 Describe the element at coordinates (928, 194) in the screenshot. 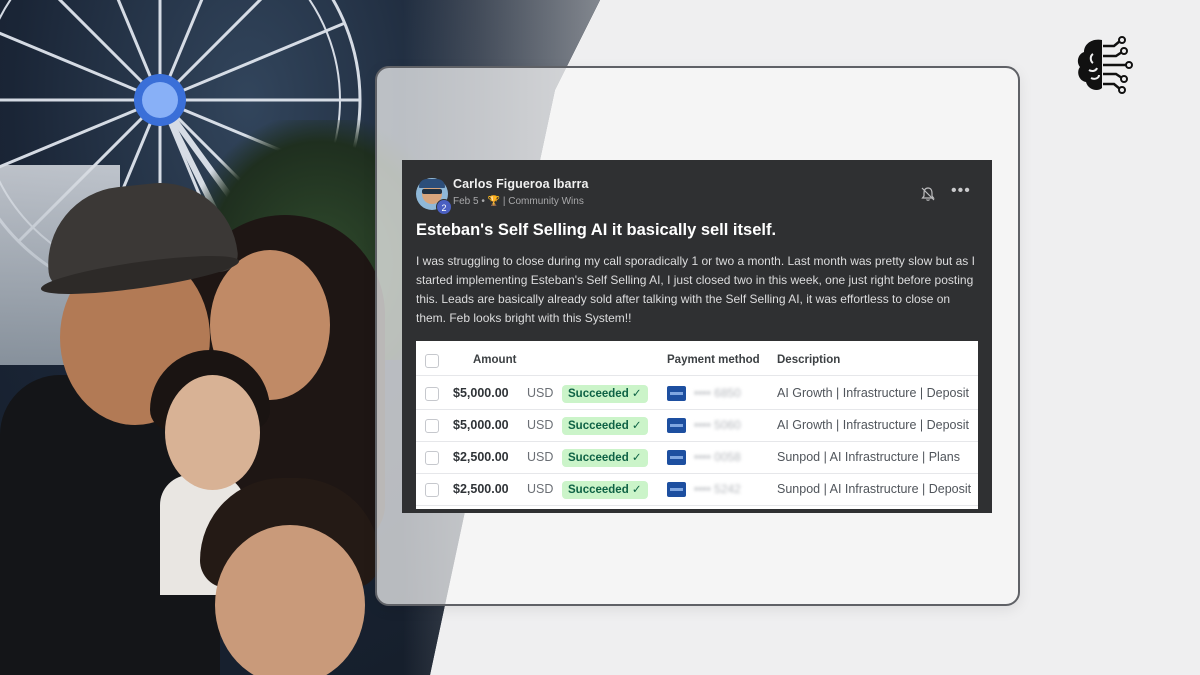

I see `bell-icon` at that location.